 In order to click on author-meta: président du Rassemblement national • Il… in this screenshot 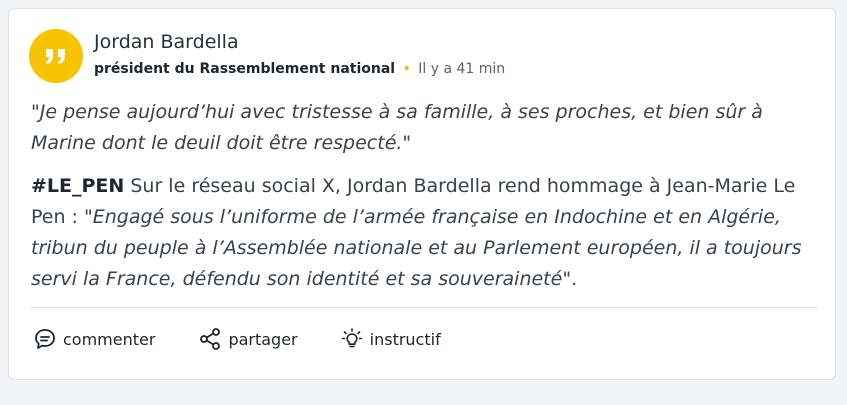, I will do `click(299, 69)`.